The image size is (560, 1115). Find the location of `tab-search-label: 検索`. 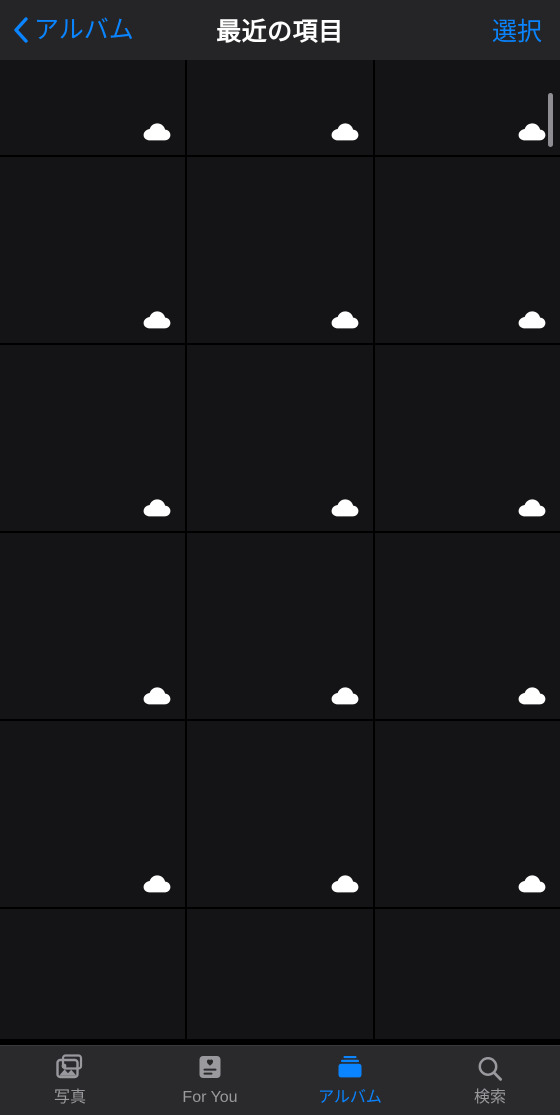

tab-search-label: 検索 is located at coordinates (489, 1097).